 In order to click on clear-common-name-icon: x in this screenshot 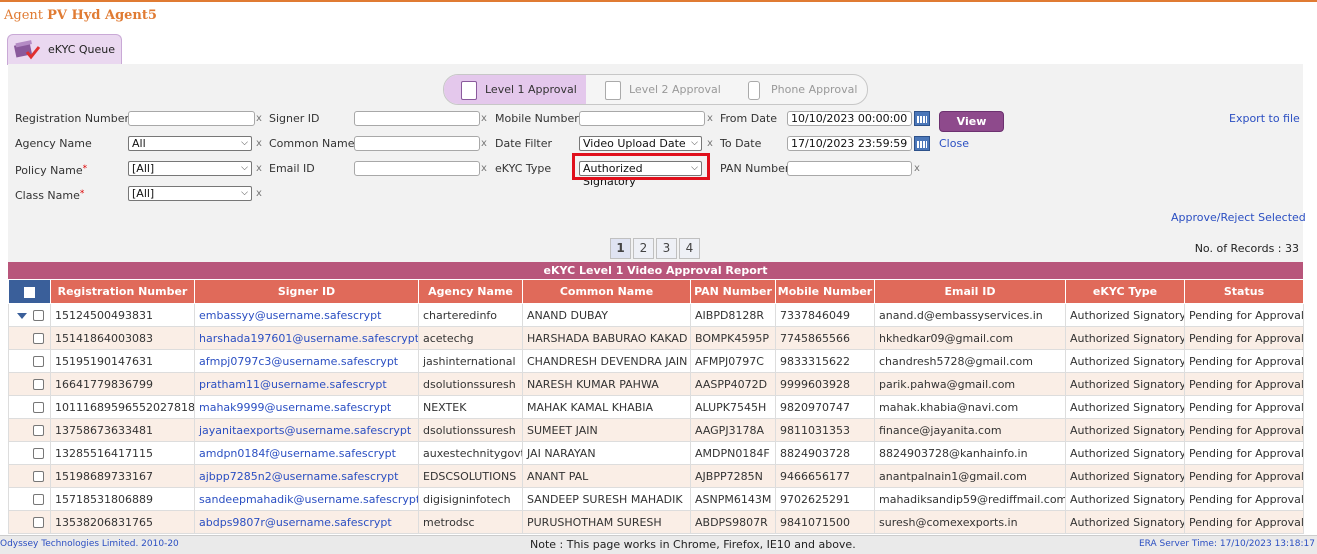, I will do `click(484, 143)`.